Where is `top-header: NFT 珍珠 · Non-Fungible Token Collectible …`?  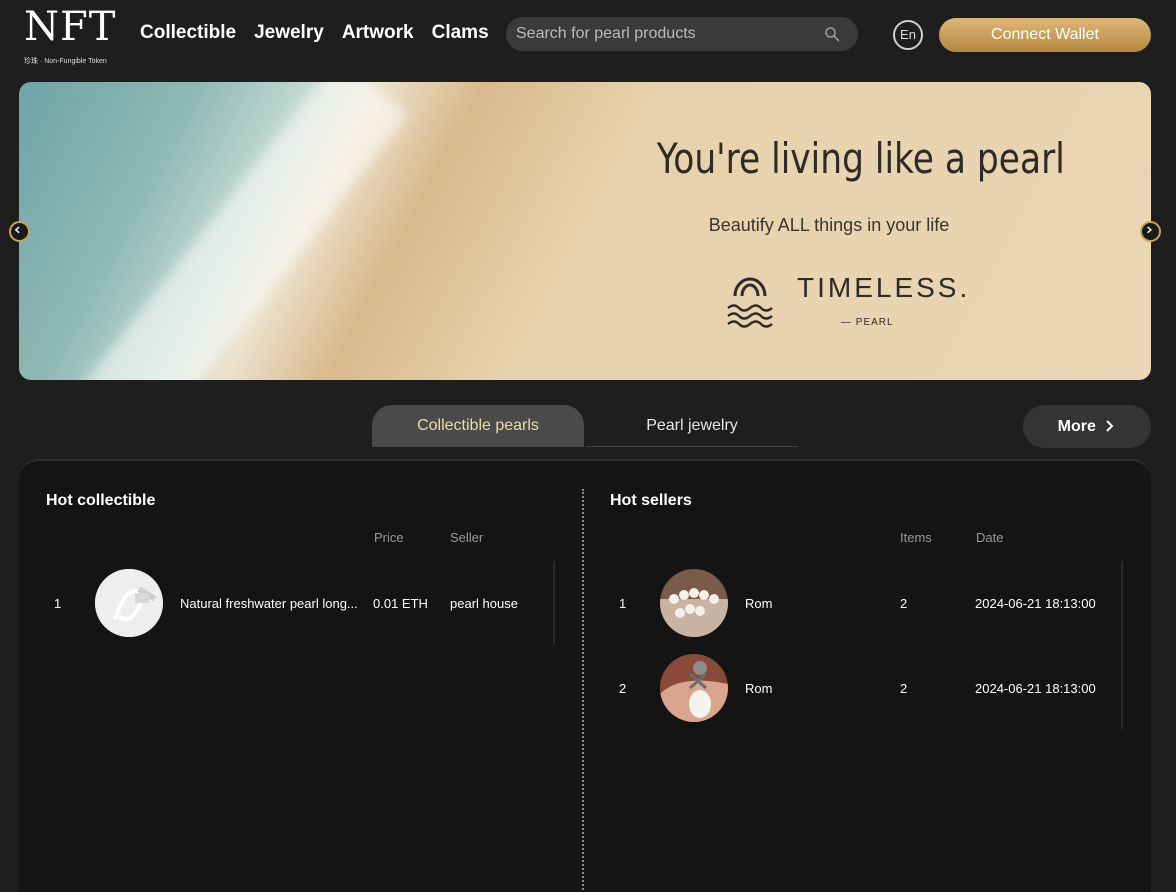 top-header: NFT 珍珠 · Non-Fungible Token Collectible … is located at coordinates (588, 35).